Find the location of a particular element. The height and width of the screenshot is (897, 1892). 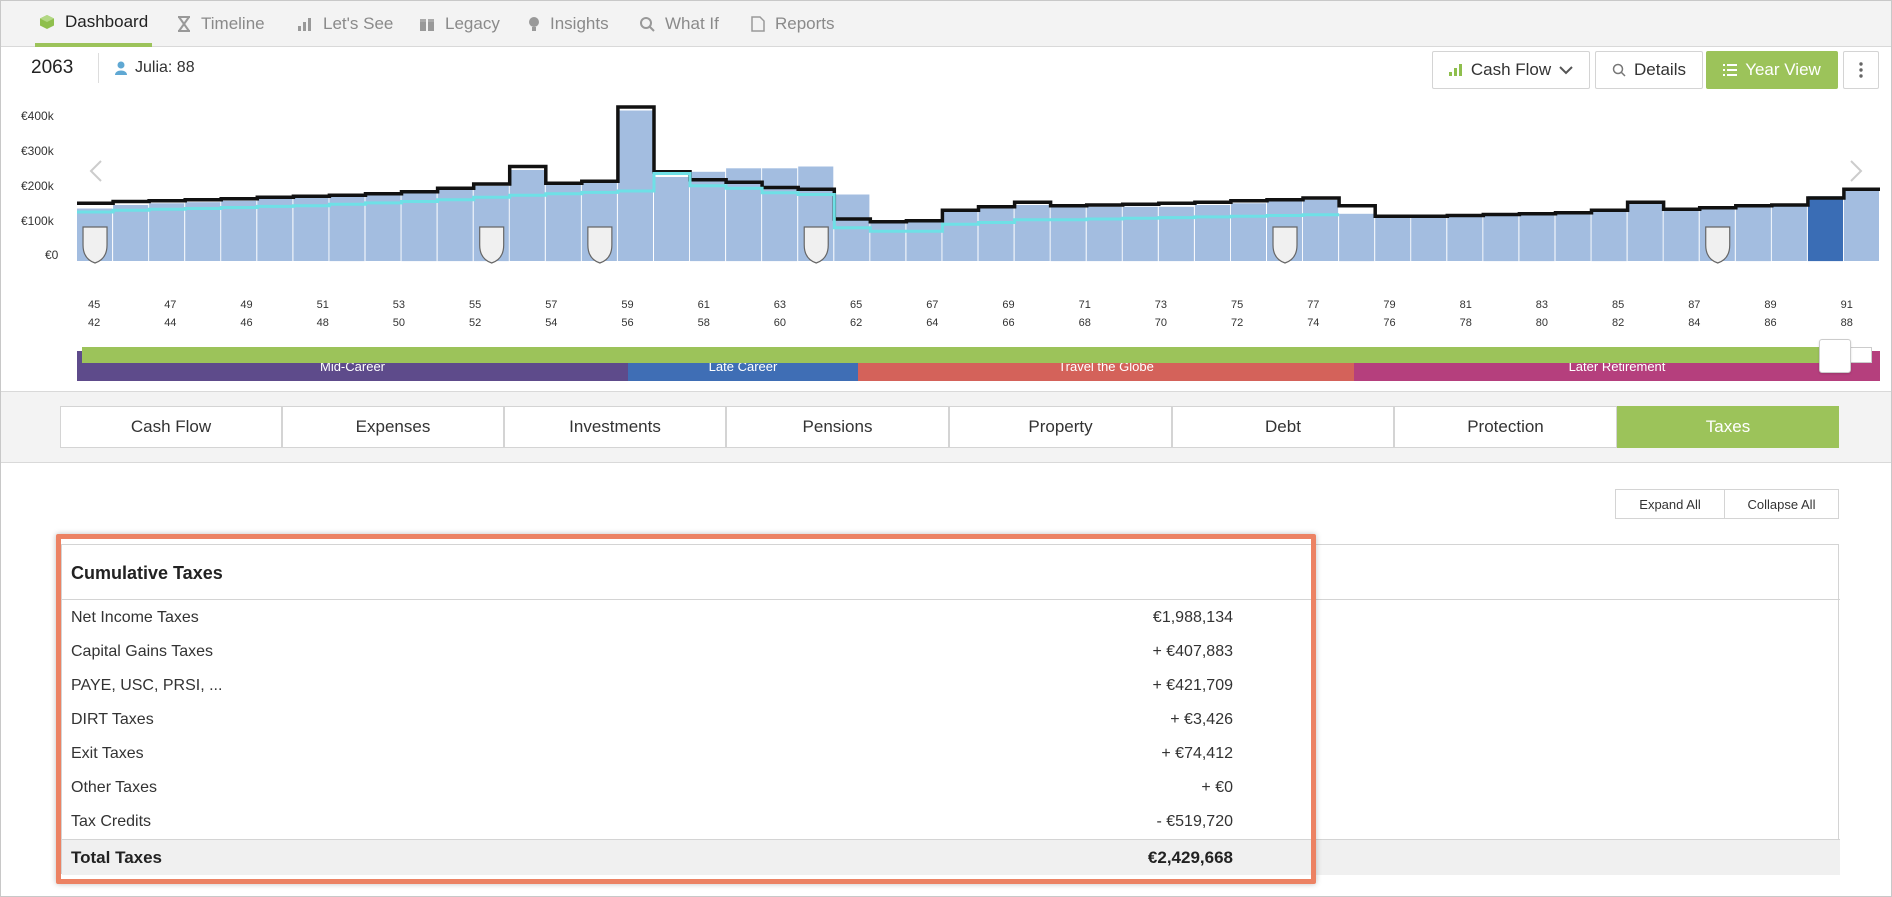

age-label-top: 69 is located at coordinates (1008, 305).